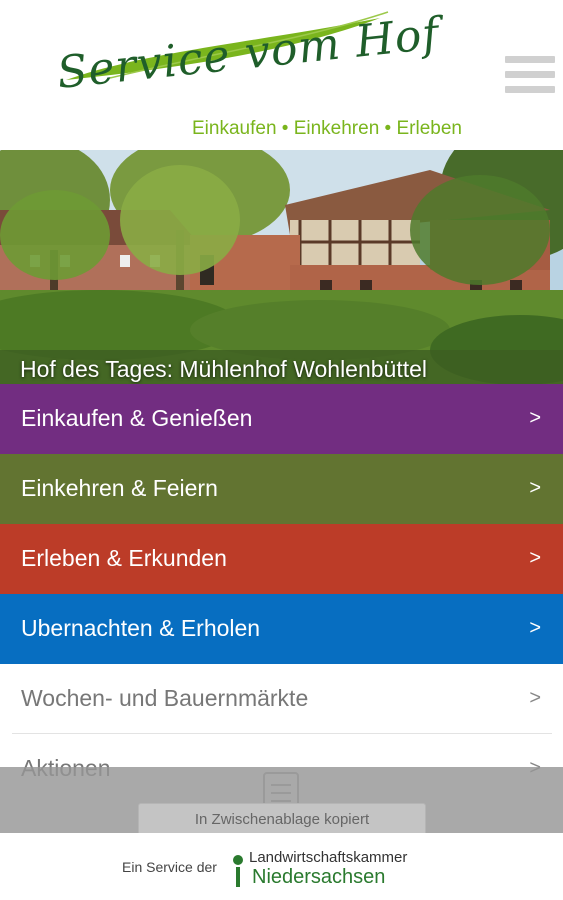 The width and height of the screenshot is (563, 900). What do you see at coordinates (282, 820) in the screenshot?
I see `copied-to-clipboard-toast: In Zwischenablage kopiert` at bounding box center [282, 820].